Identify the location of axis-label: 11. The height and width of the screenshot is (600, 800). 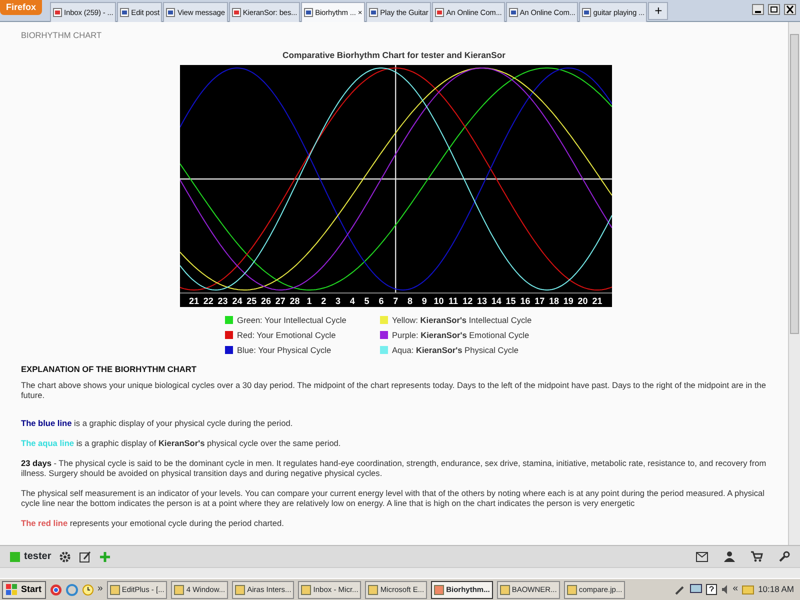
(453, 301).